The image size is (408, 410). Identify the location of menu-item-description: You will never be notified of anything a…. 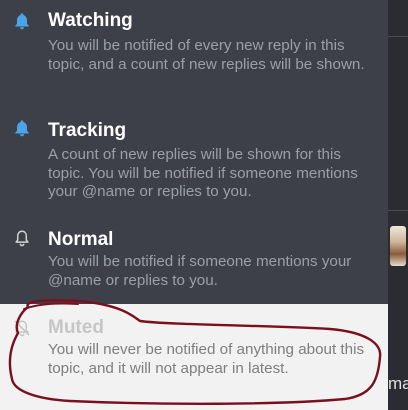
(206, 359).